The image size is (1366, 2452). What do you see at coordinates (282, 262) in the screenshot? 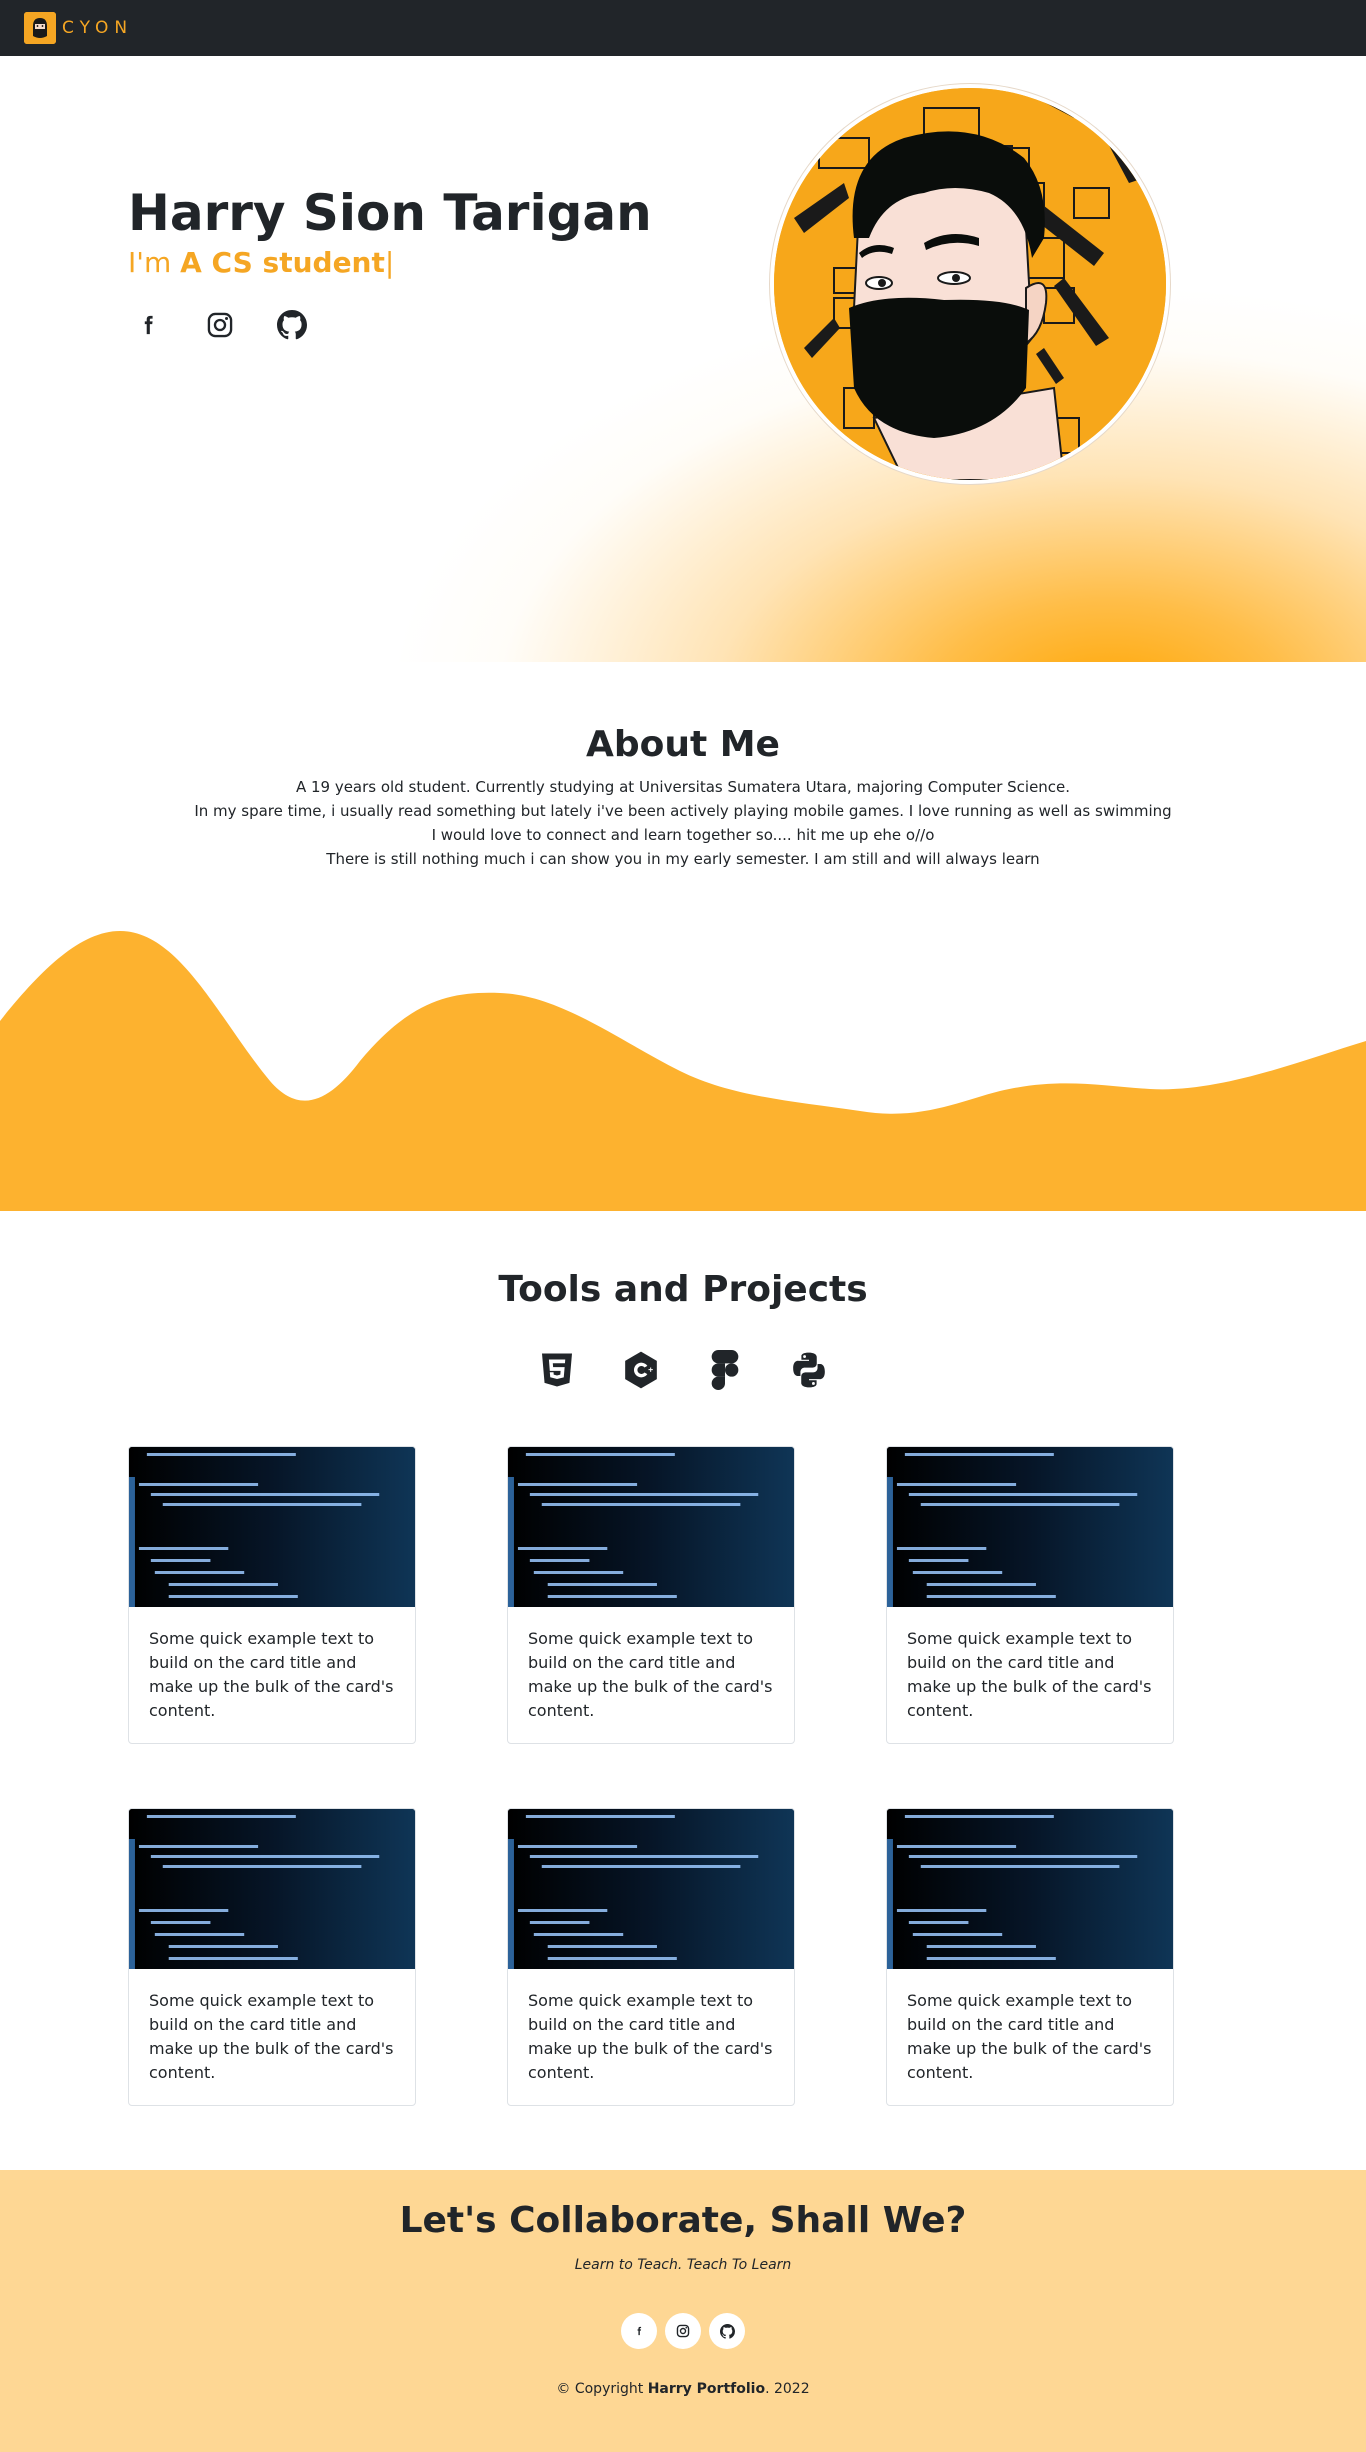
I see `typed-text: A CS student` at bounding box center [282, 262].